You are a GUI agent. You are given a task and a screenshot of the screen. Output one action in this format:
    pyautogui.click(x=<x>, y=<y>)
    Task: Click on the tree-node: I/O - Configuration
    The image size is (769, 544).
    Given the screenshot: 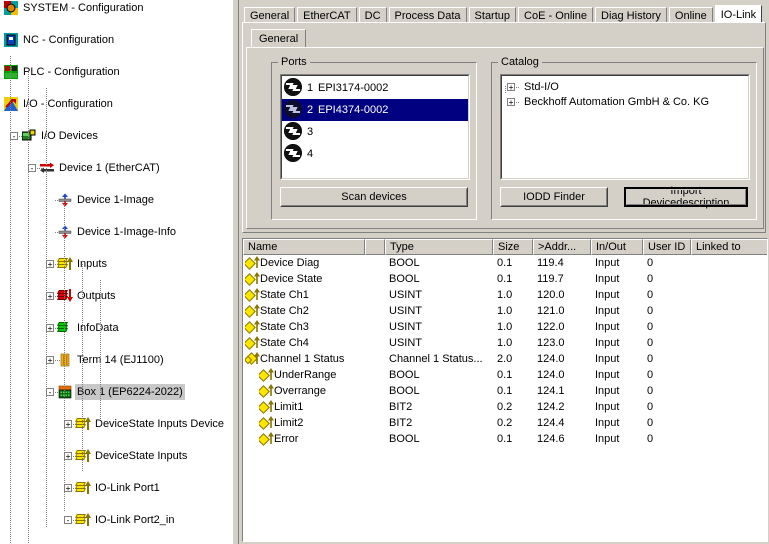 What is the action you would take?
    pyautogui.click(x=116, y=104)
    